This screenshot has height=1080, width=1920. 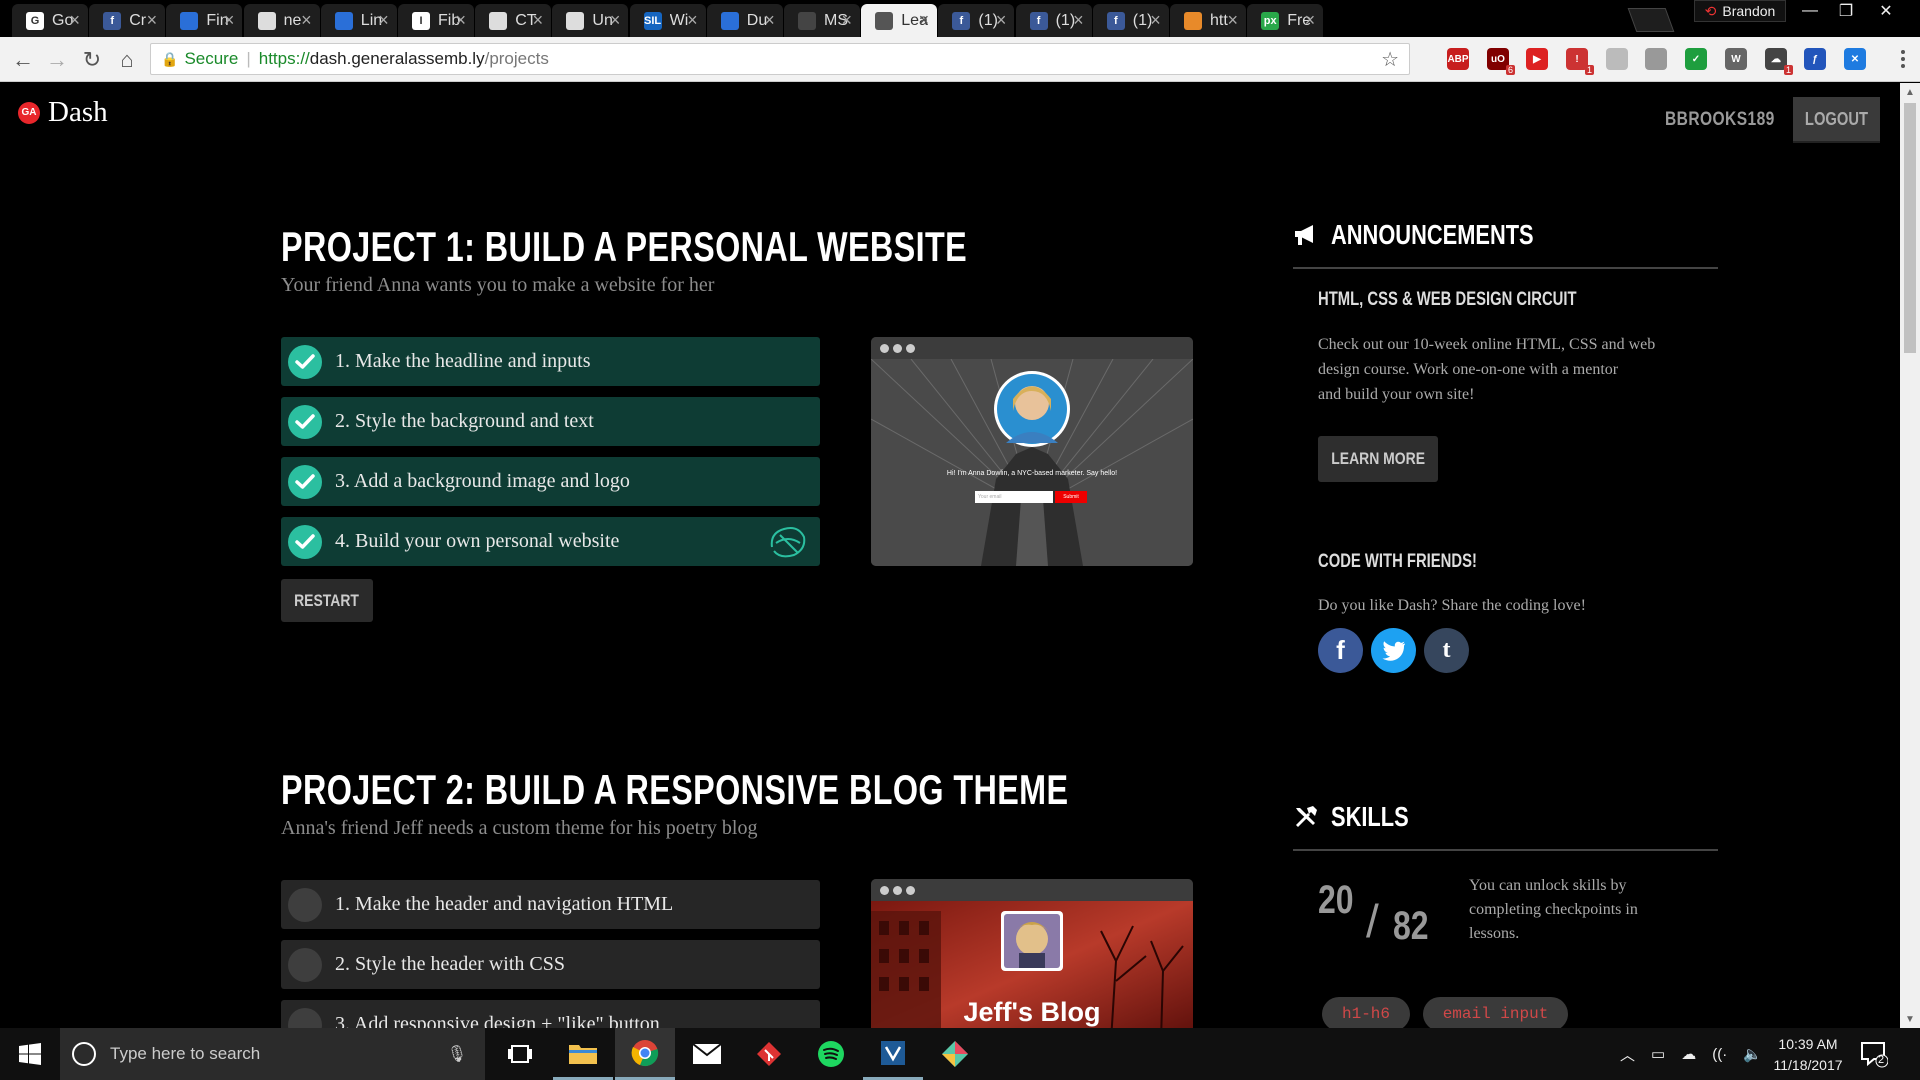 What do you see at coordinates (893, 1054) in the screenshot?
I see `visual-studio-icon` at bounding box center [893, 1054].